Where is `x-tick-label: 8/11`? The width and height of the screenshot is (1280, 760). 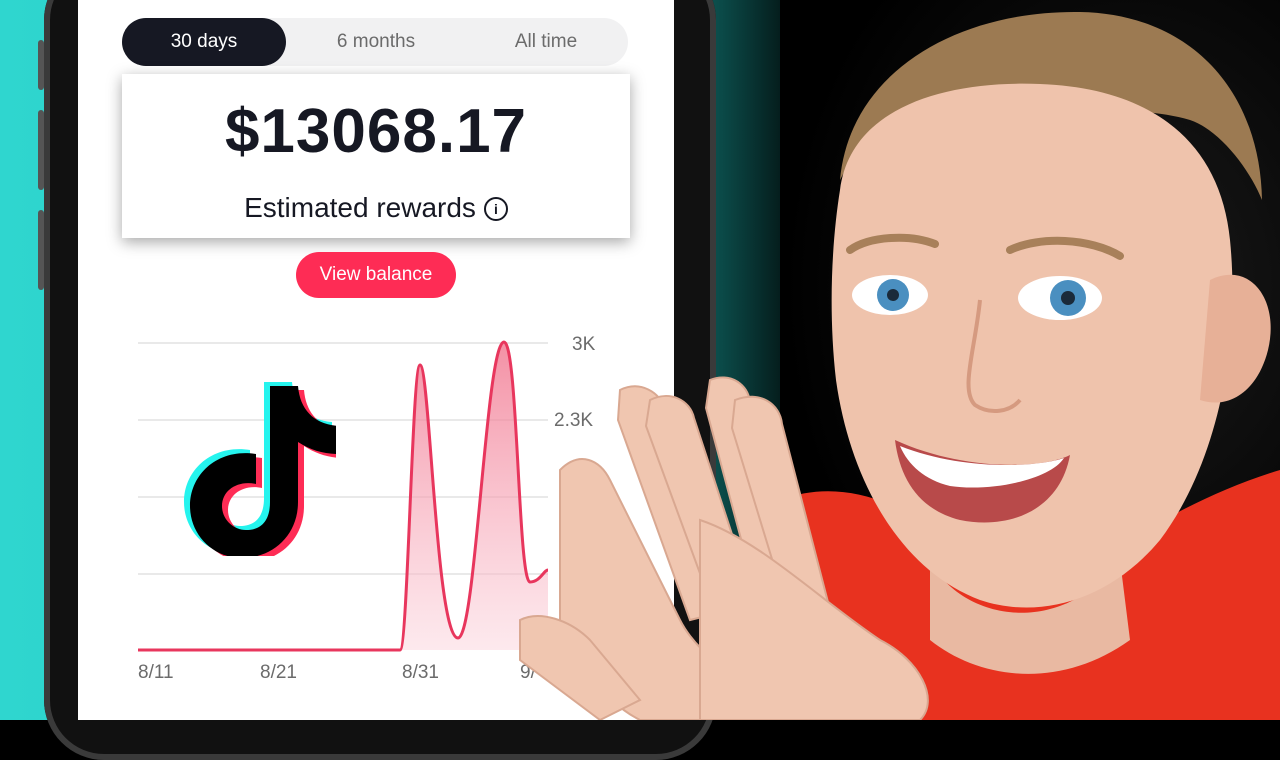 x-tick-label: 8/11 is located at coordinates (156, 672).